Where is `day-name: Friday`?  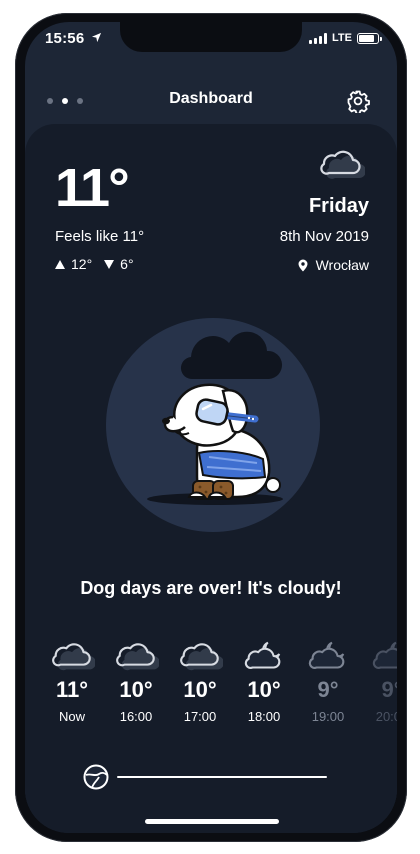 day-name: Friday is located at coordinates (338, 206).